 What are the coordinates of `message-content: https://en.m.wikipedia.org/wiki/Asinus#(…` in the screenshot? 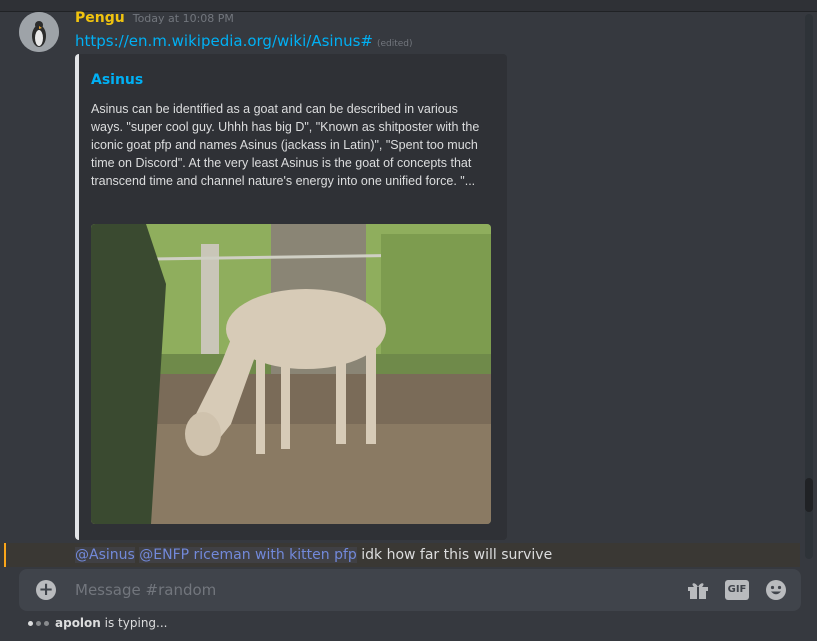 It's located at (244, 41).